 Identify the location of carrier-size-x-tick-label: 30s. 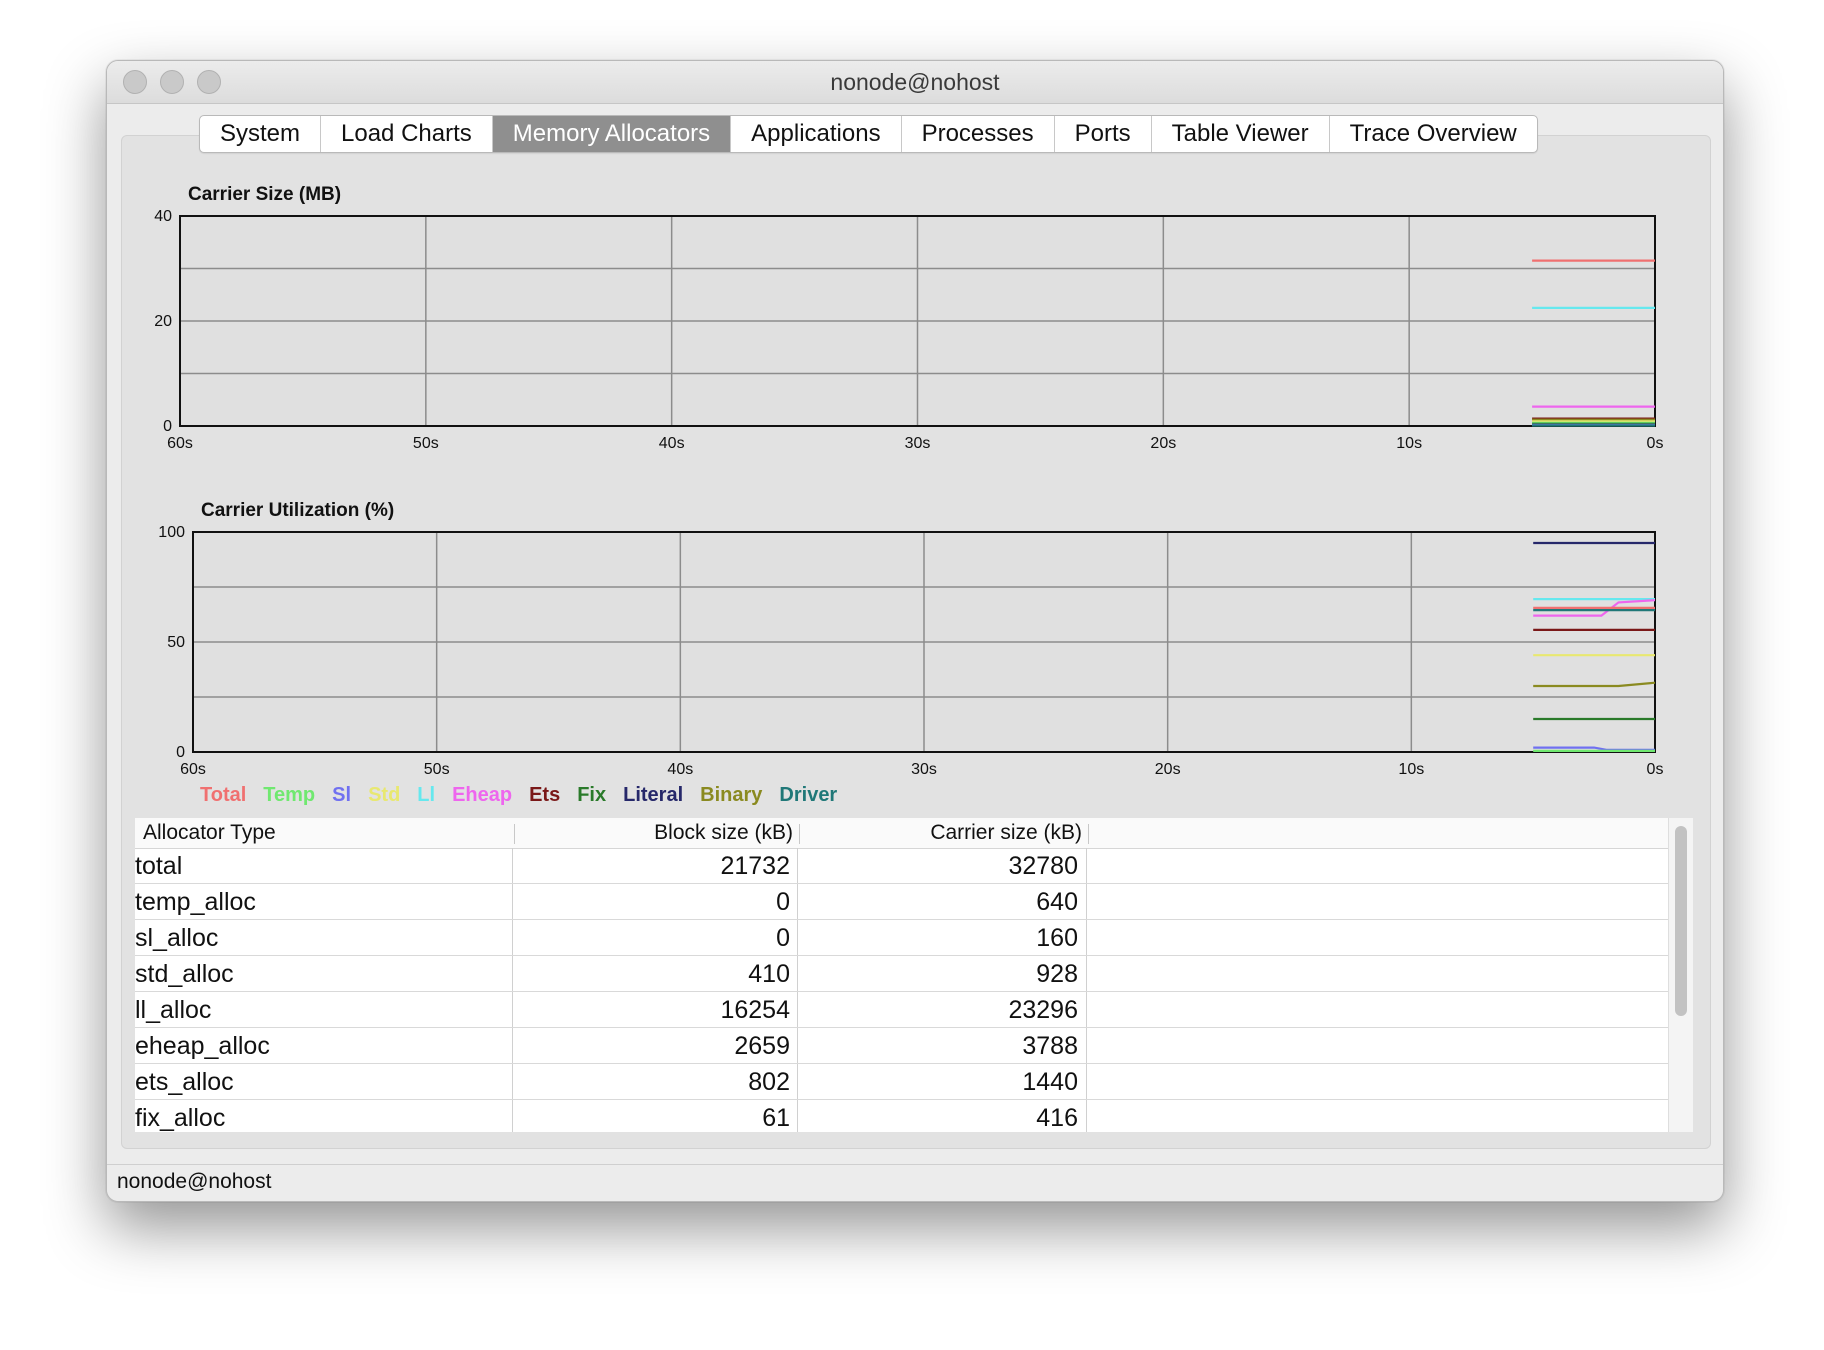
(918, 443).